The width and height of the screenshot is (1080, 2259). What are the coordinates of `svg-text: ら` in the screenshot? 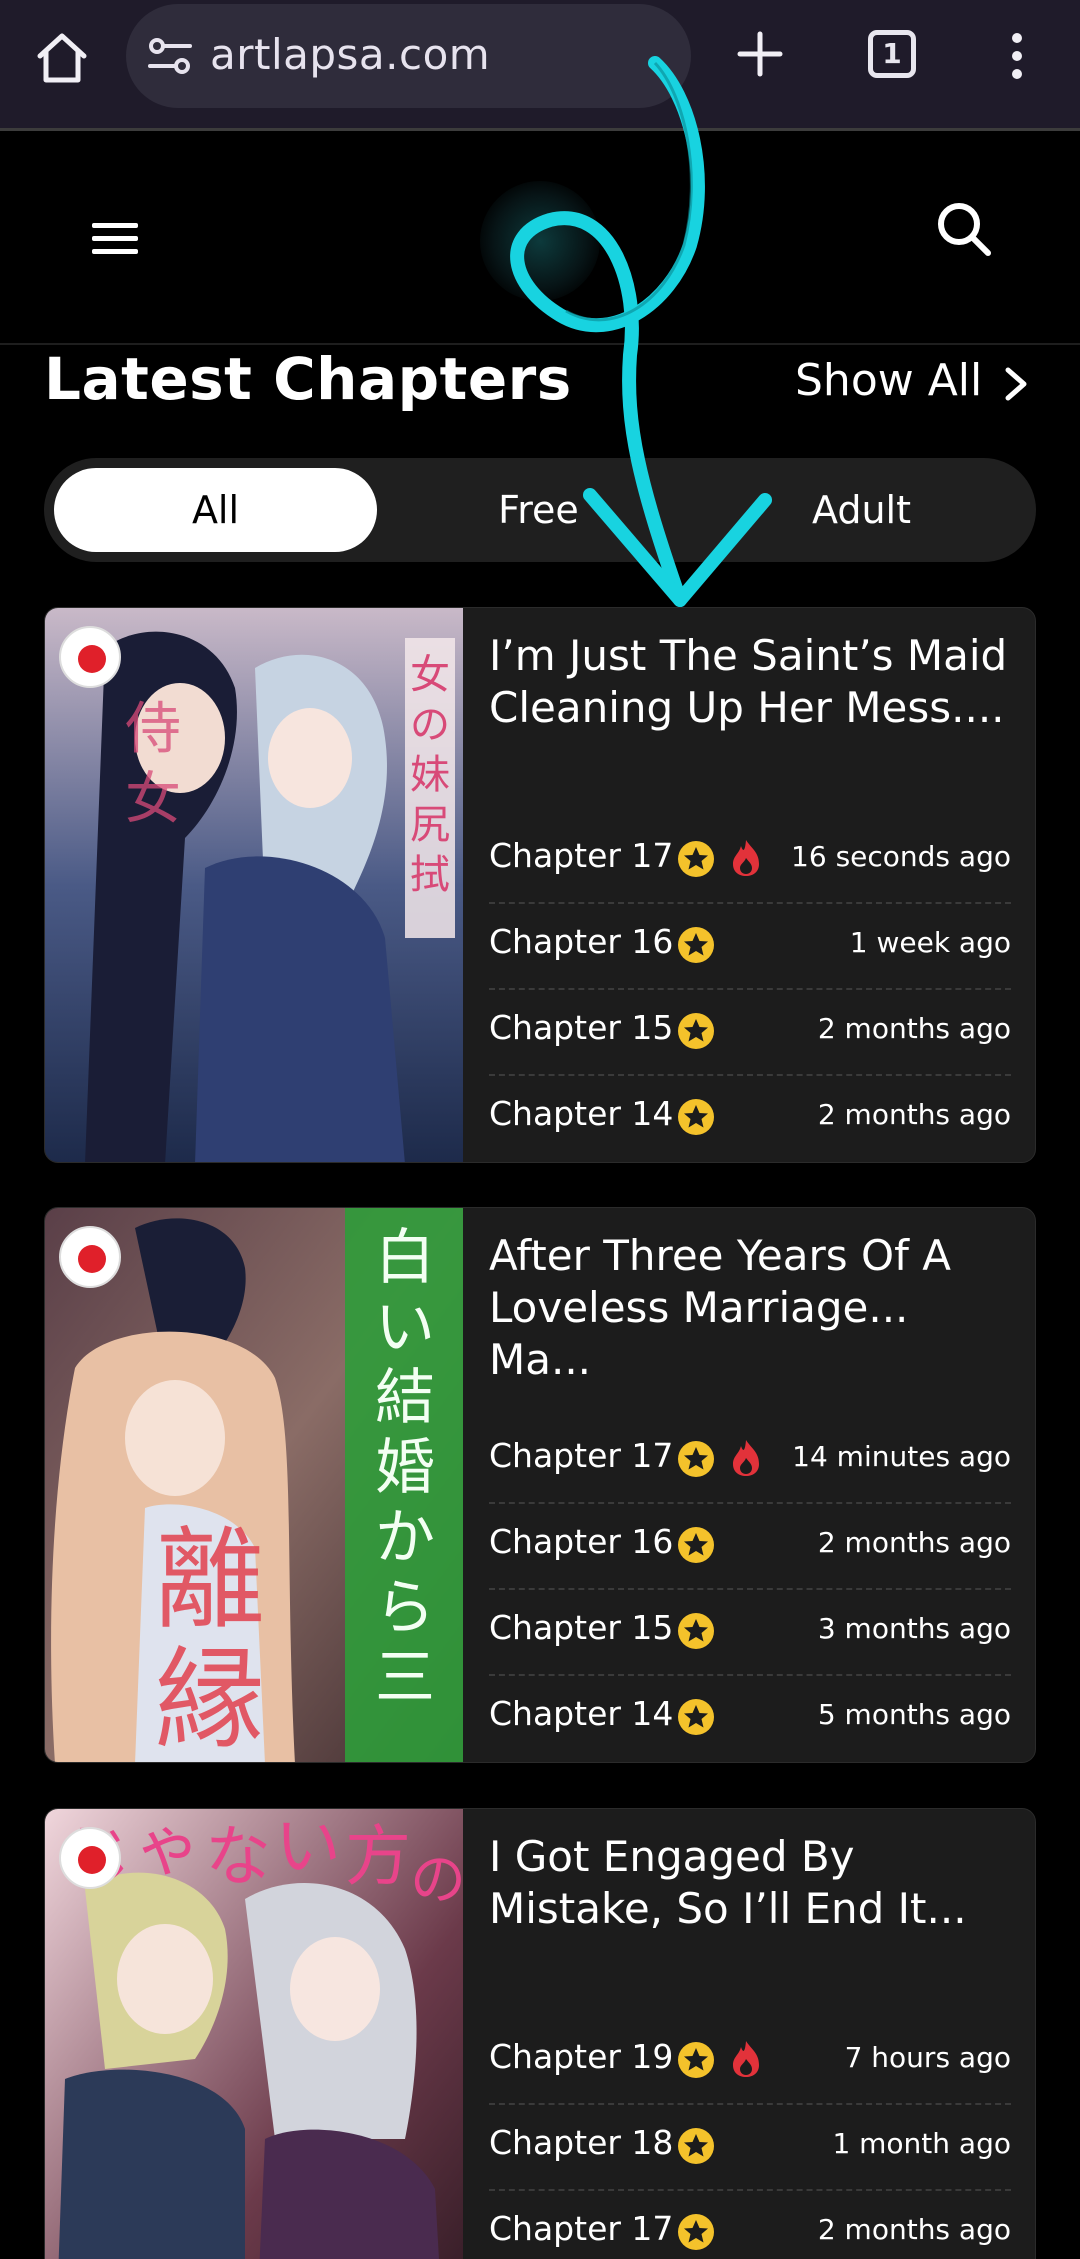 It's located at (405, 1608).